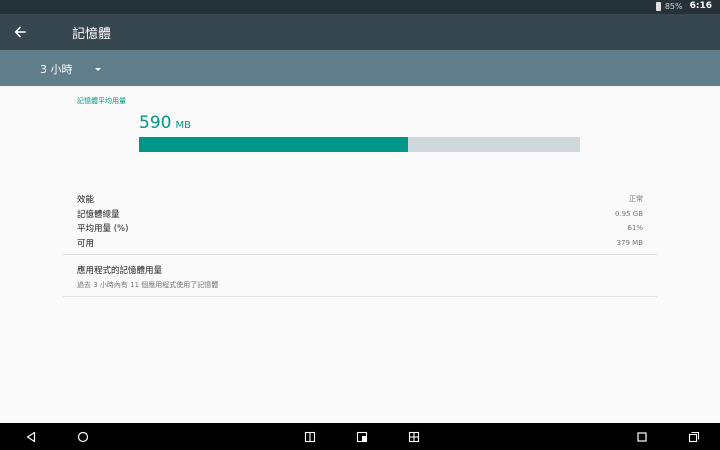 The width and height of the screenshot is (720, 450). Describe the element at coordinates (155, 123) in the screenshot. I see `average-usage-number: 590` at that location.